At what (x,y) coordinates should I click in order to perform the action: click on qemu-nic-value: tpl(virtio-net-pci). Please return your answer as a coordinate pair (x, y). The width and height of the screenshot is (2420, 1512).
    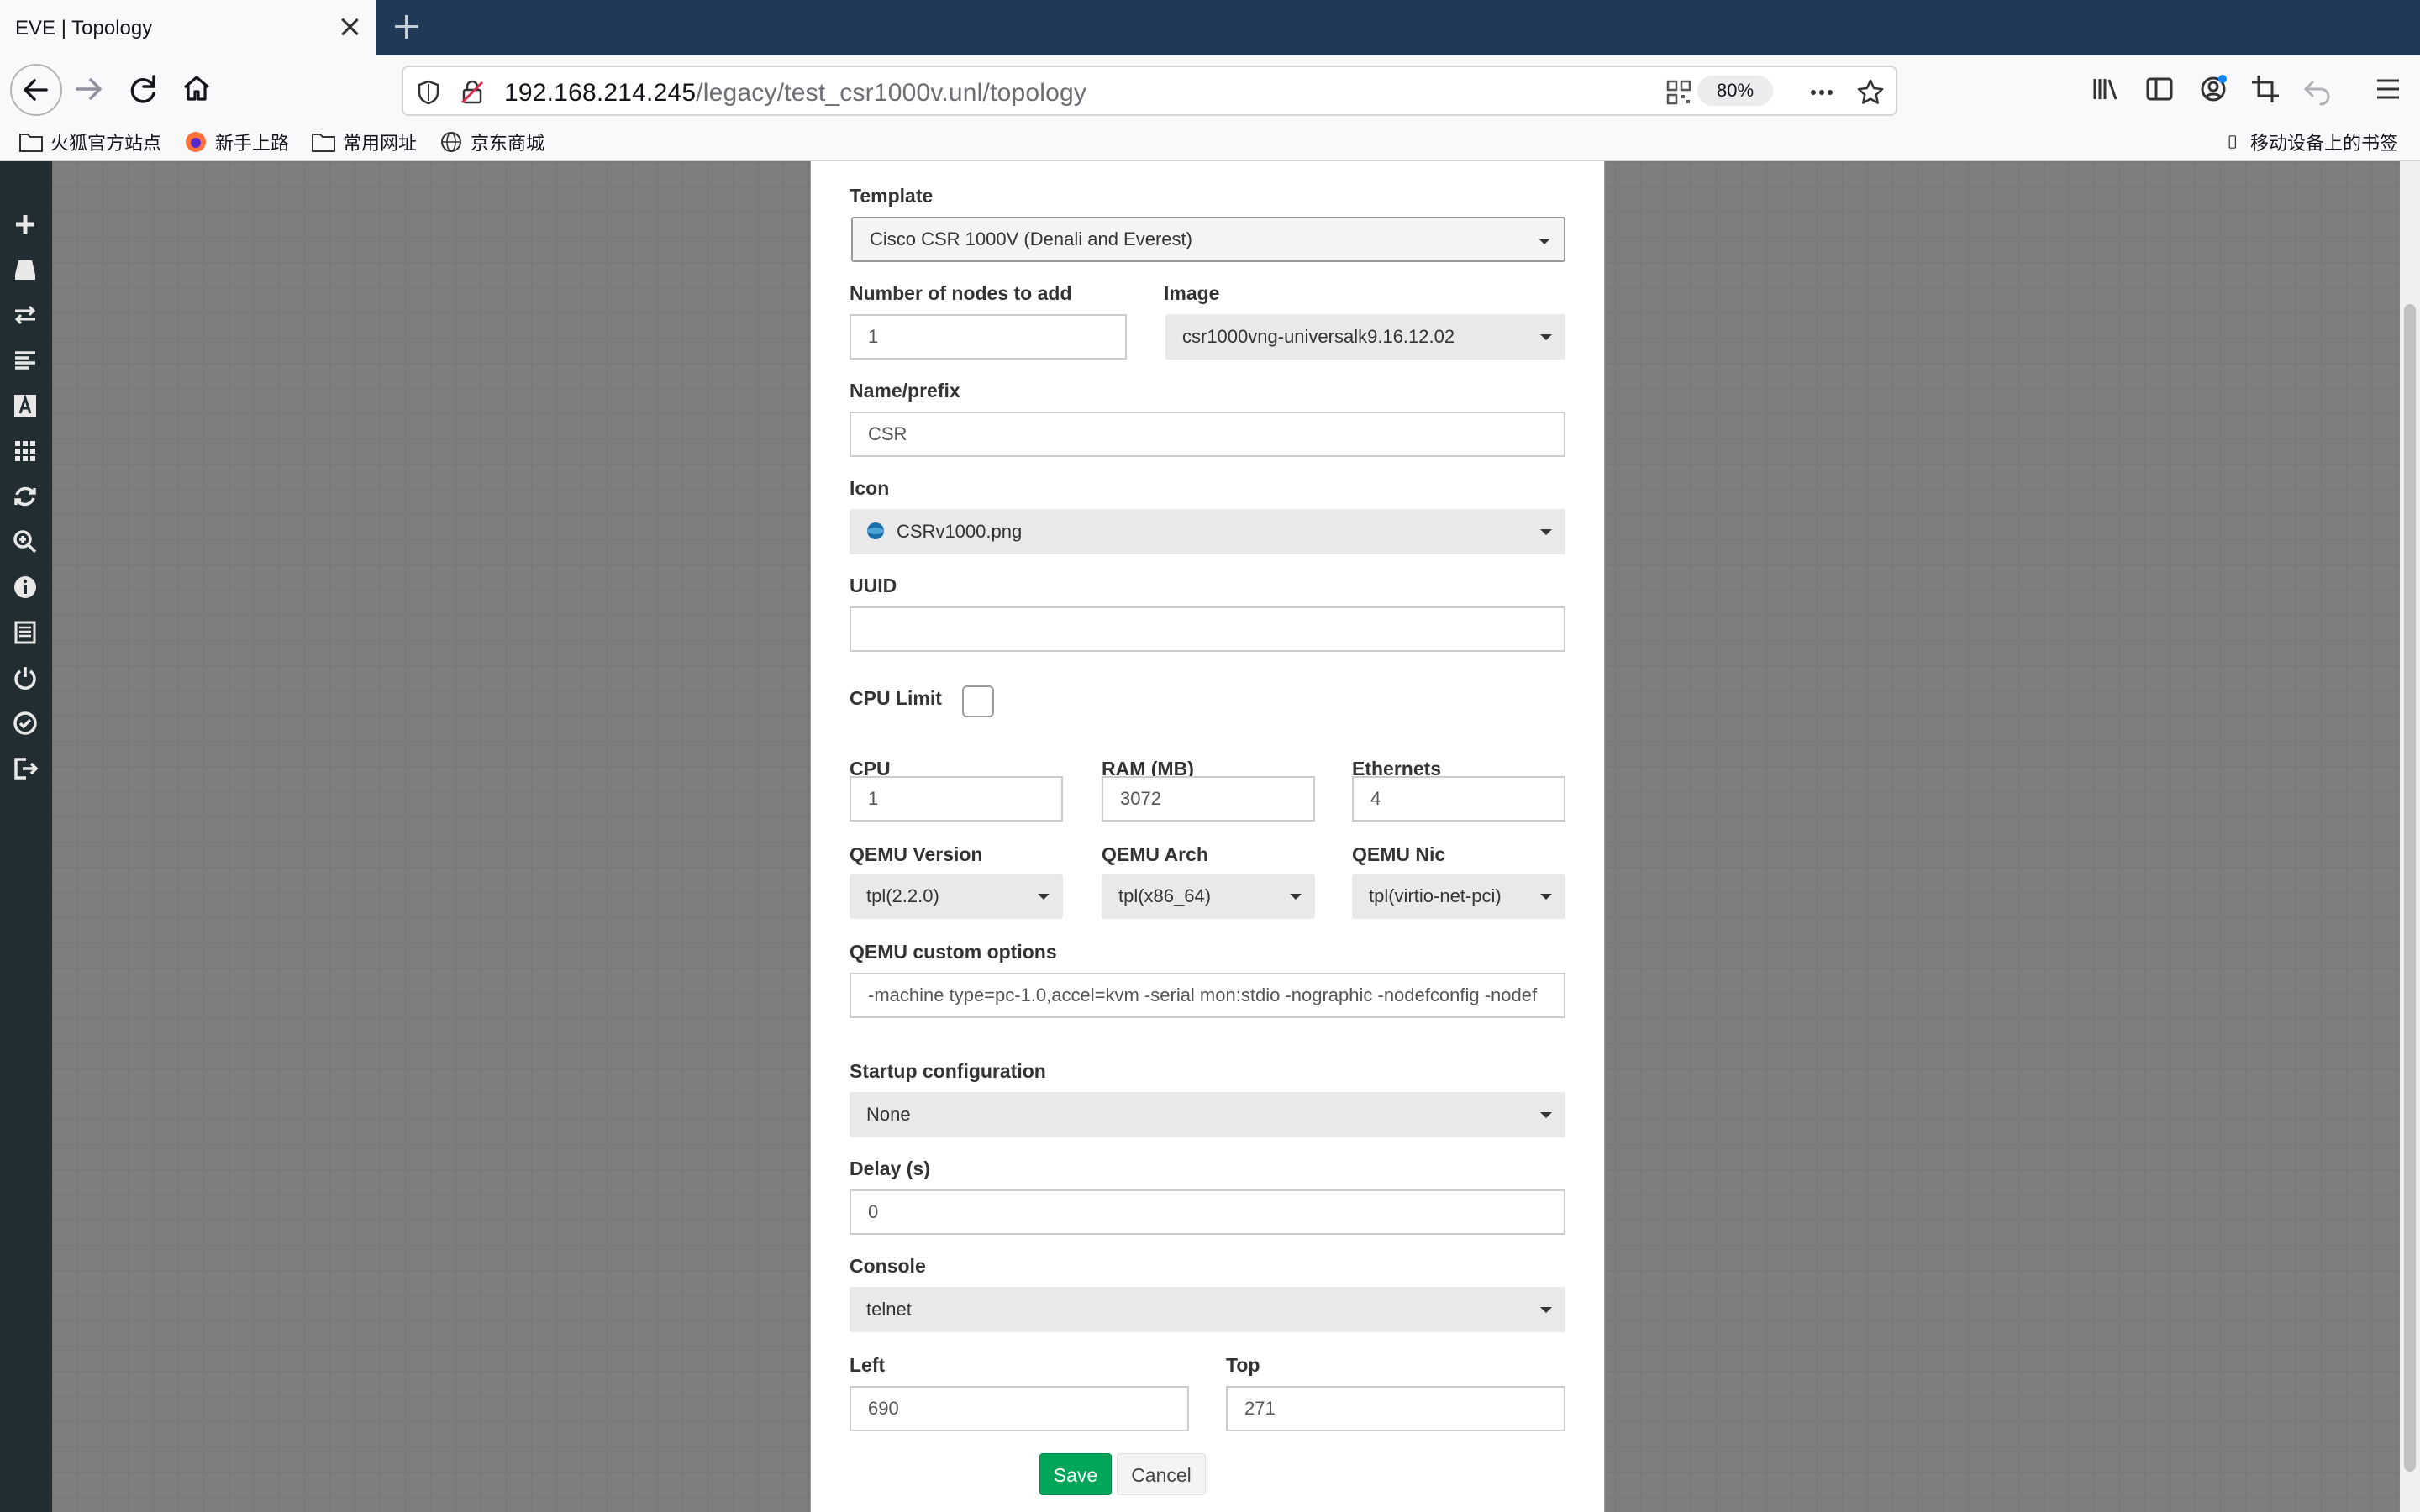
    Looking at the image, I should click on (1436, 895).